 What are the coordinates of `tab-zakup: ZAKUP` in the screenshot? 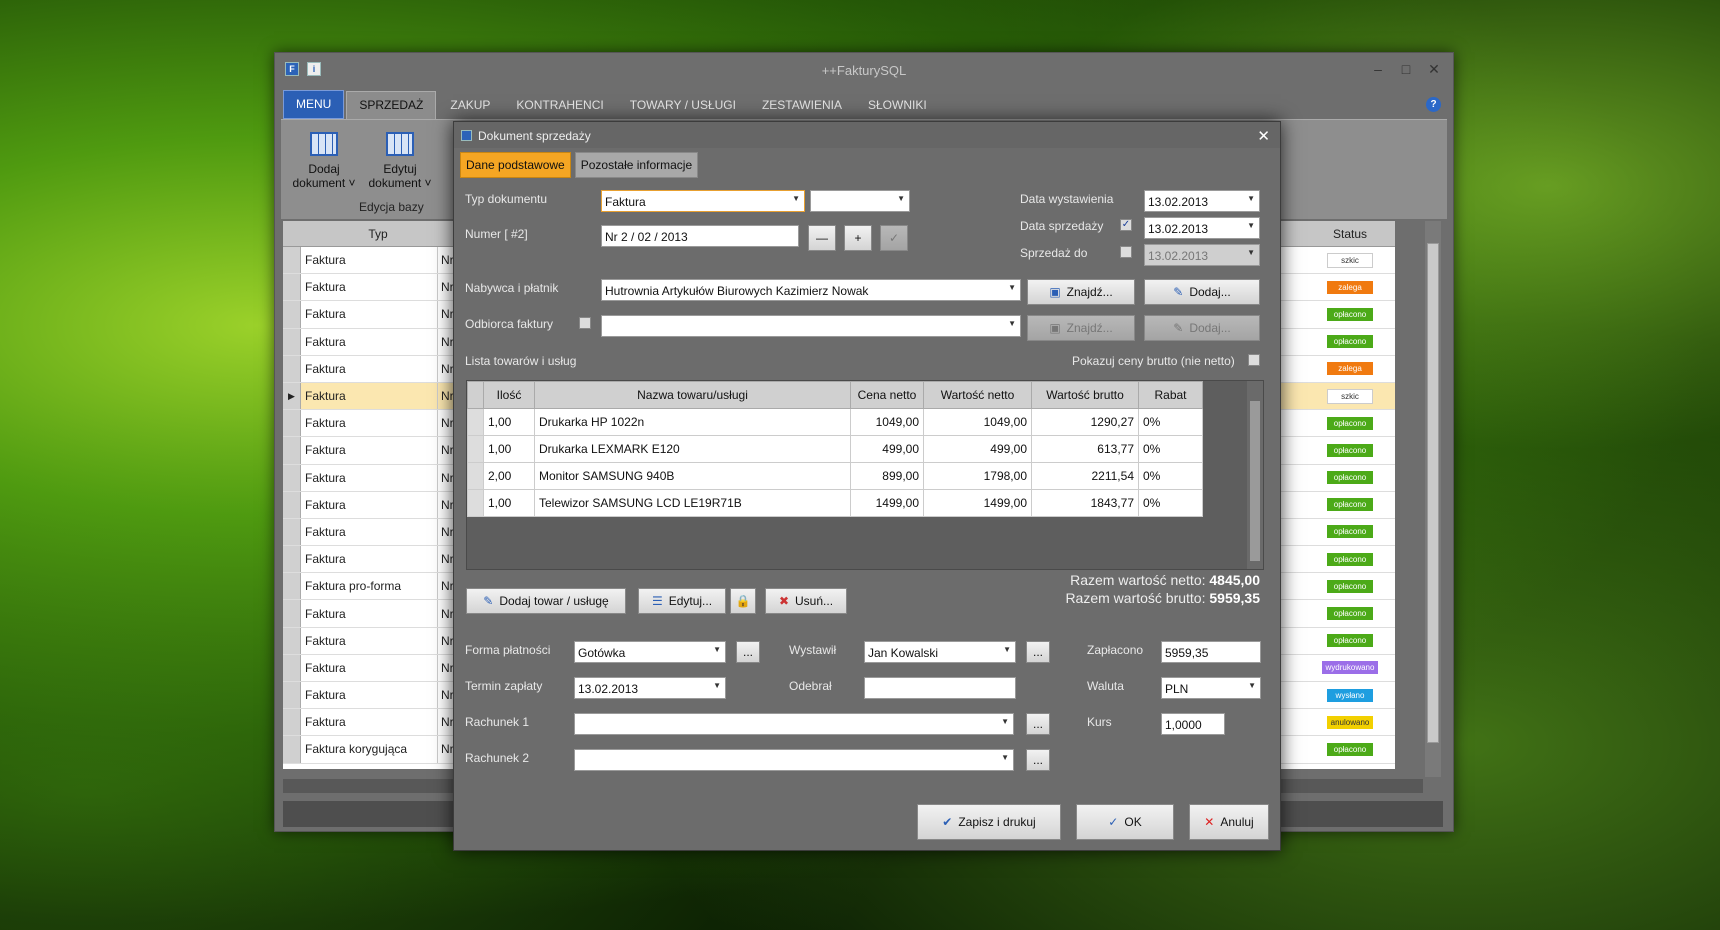 It's located at (470, 105).